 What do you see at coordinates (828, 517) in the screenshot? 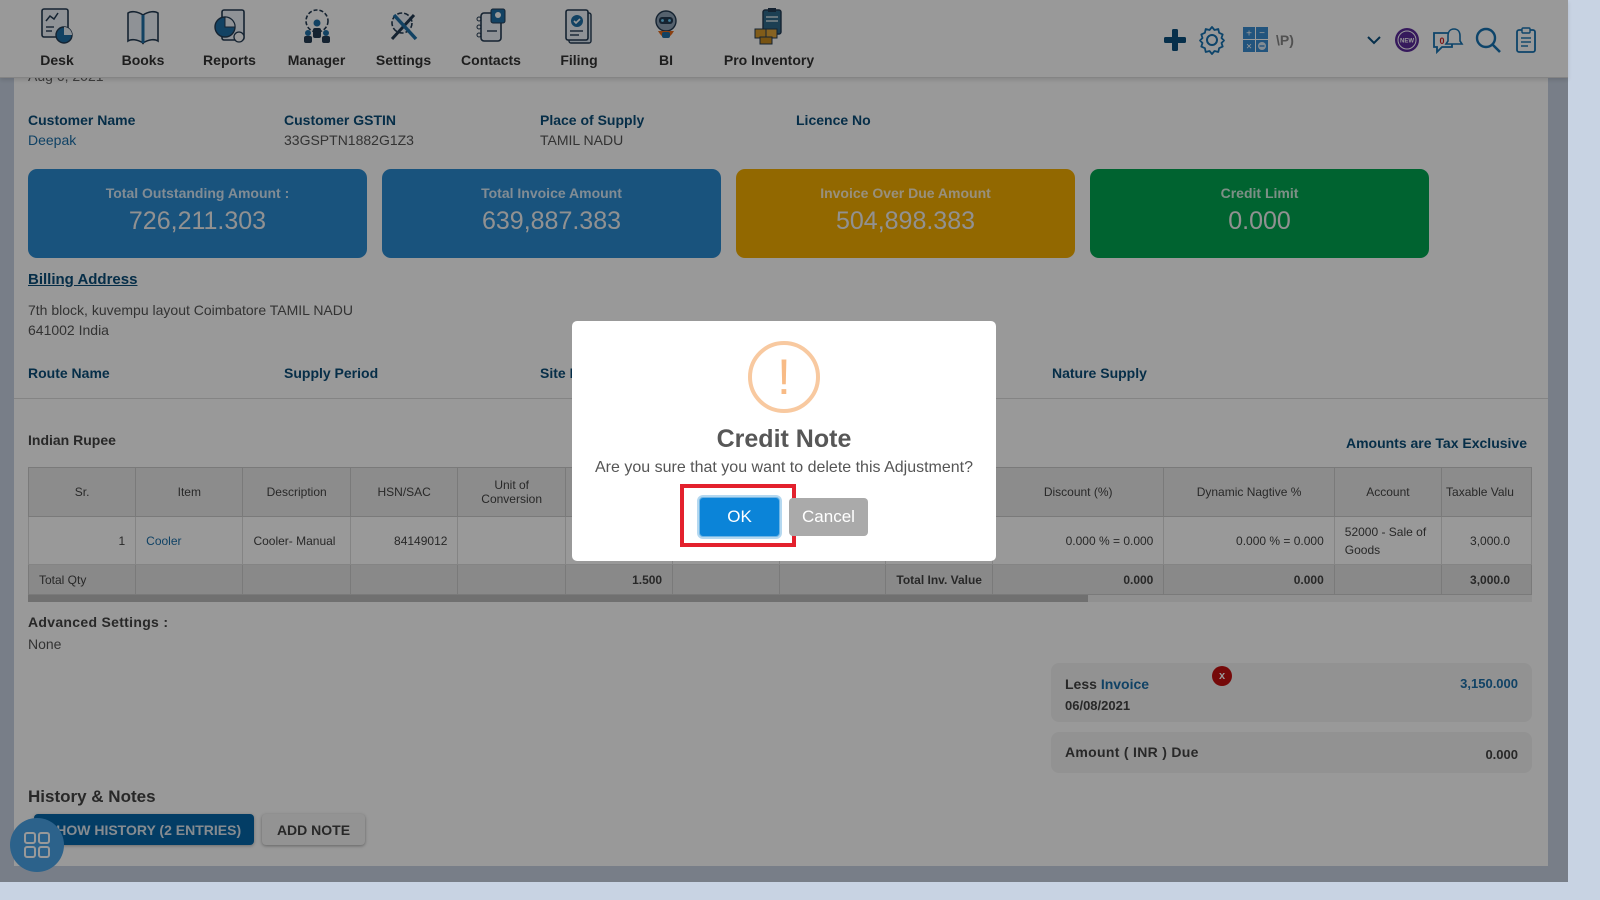
I see `cancel-button: Cancel` at bounding box center [828, 517].